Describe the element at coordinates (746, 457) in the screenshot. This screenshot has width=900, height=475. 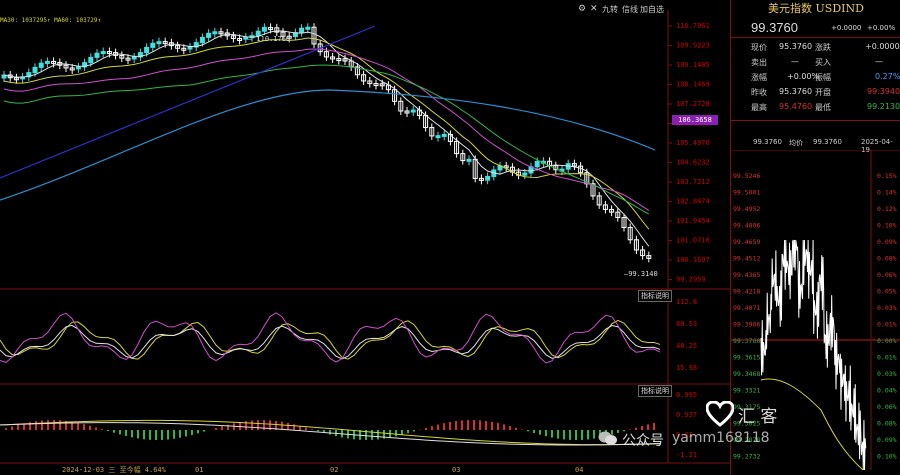
I see `intraday-left-tick: 99.2732` at that location.